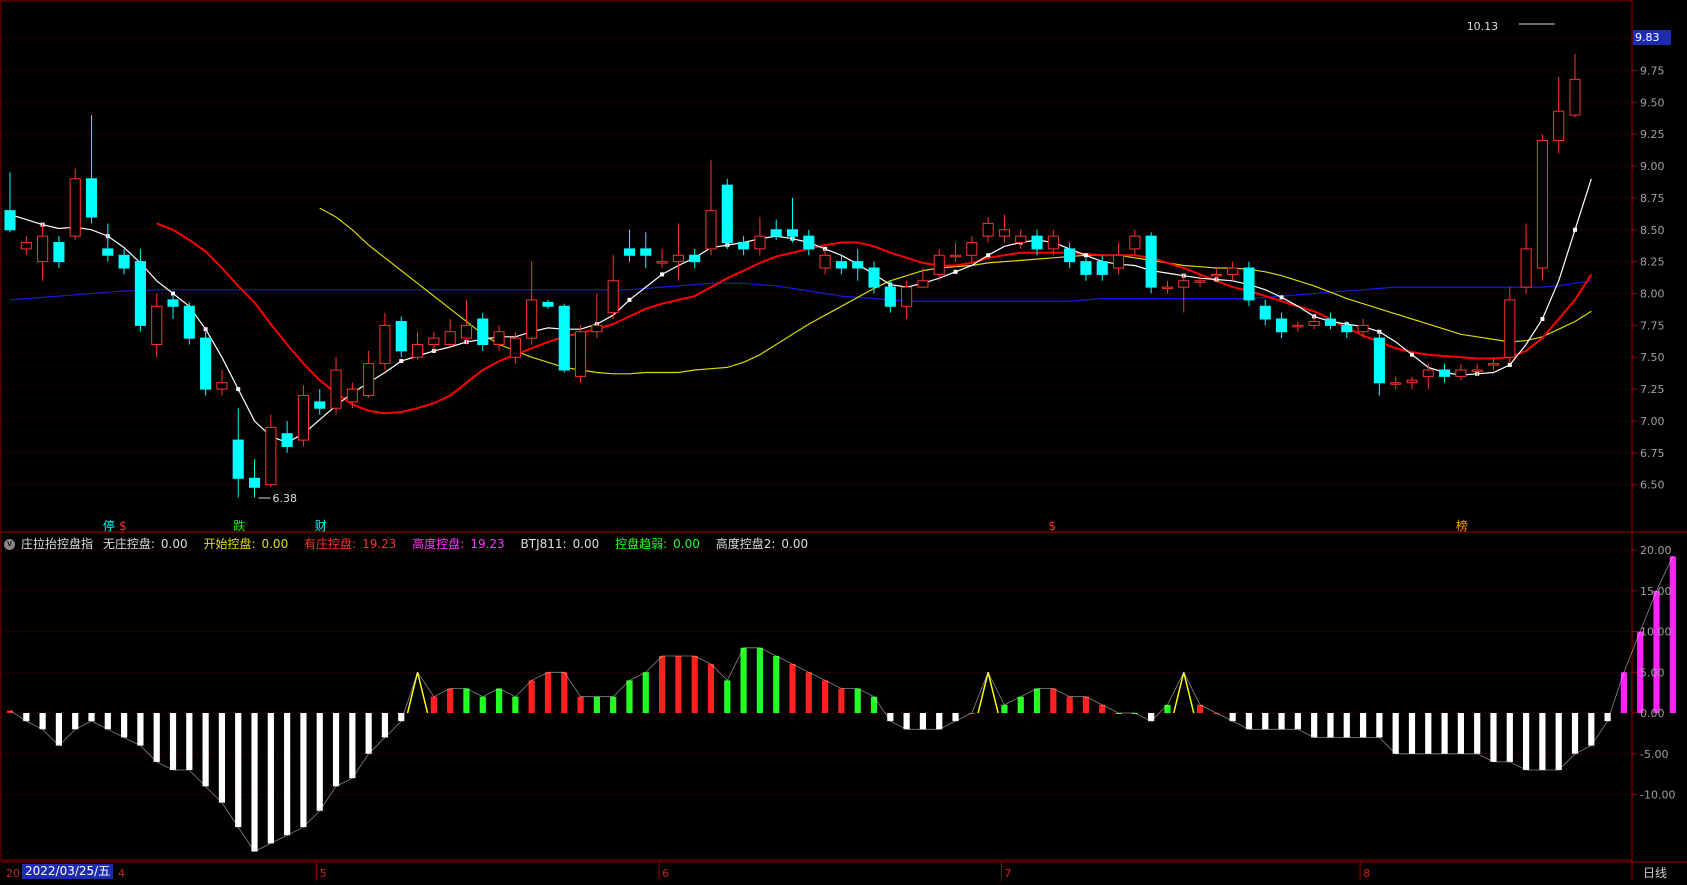 This screenshot has width=1687, height=885. I want to click on period-selector: 日线, so click(1655, 872).